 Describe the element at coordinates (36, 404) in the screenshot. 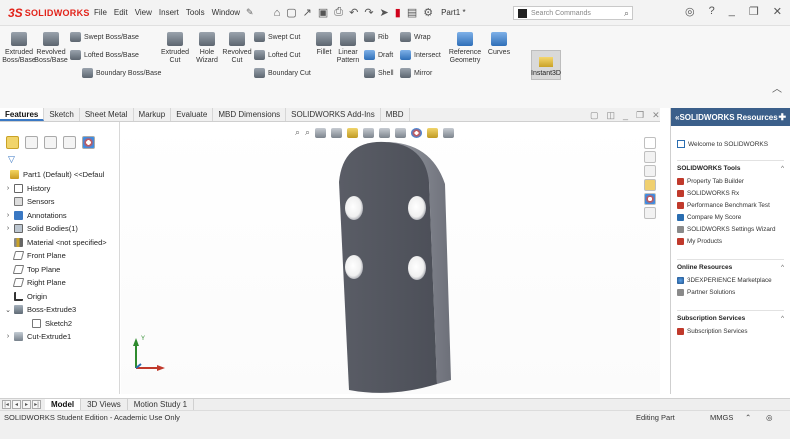

I see `last-tab-icon: ▸|` at that location.